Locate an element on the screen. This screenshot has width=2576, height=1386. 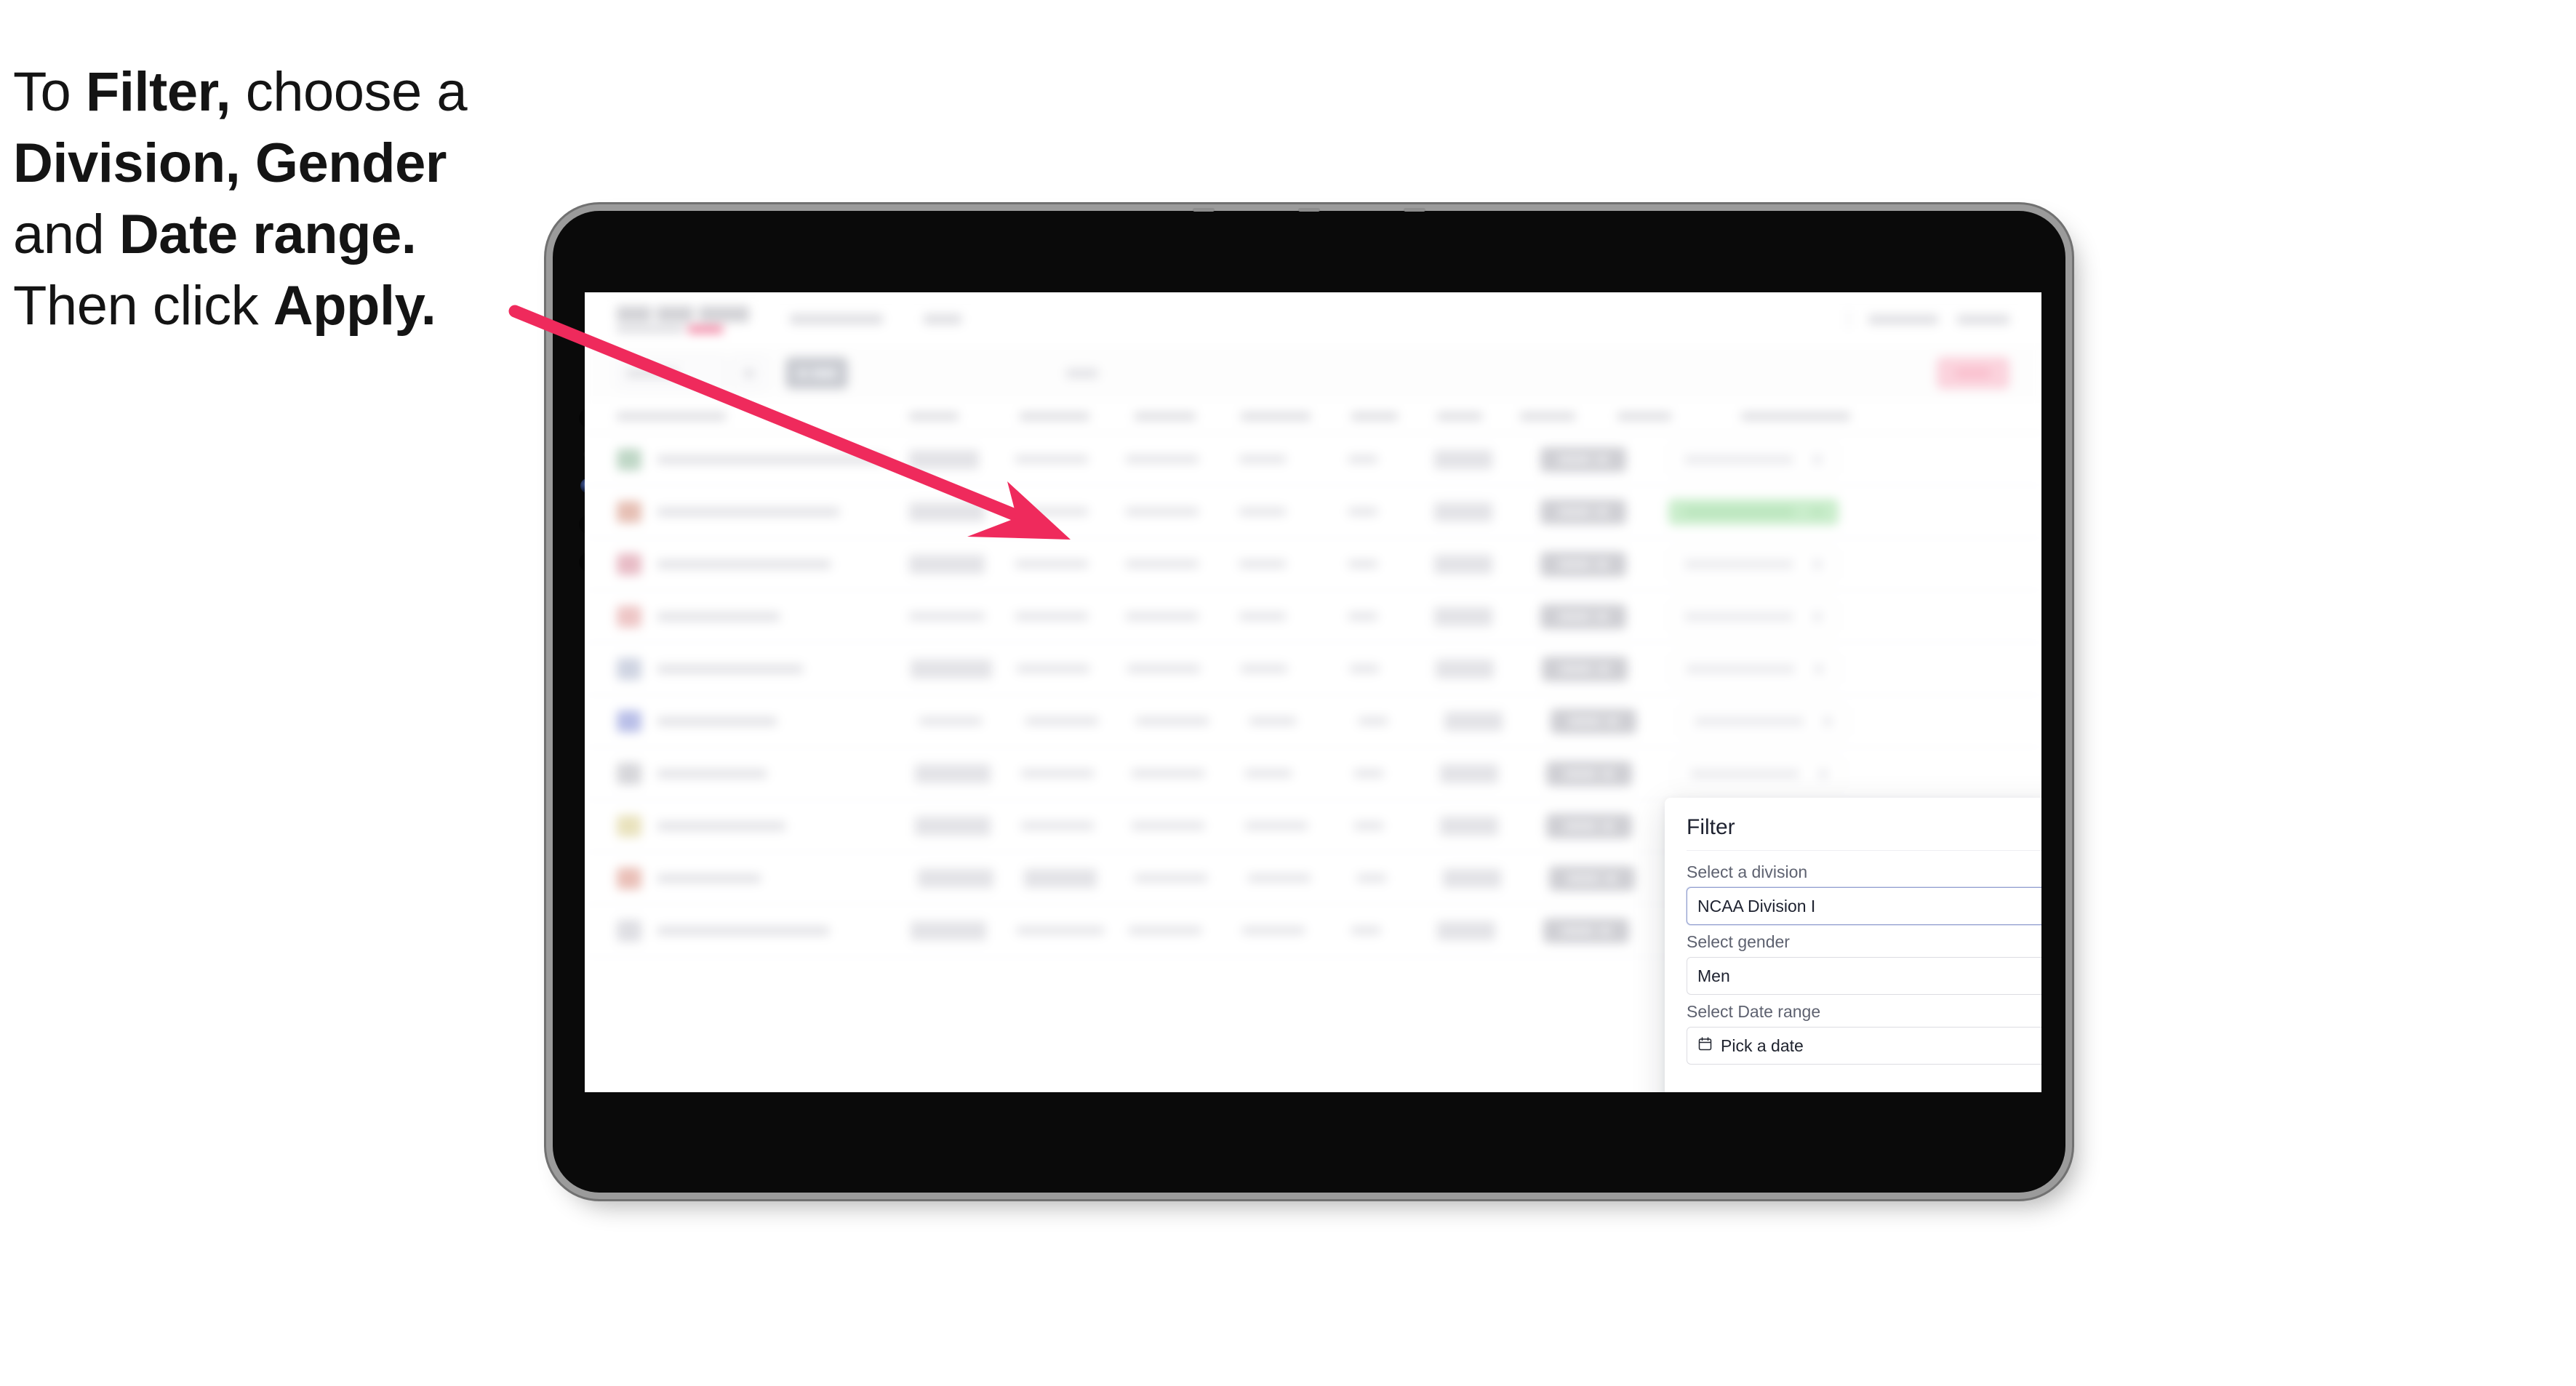
caption-line-4: Then click Apply. is located at coordinates (282, 306).